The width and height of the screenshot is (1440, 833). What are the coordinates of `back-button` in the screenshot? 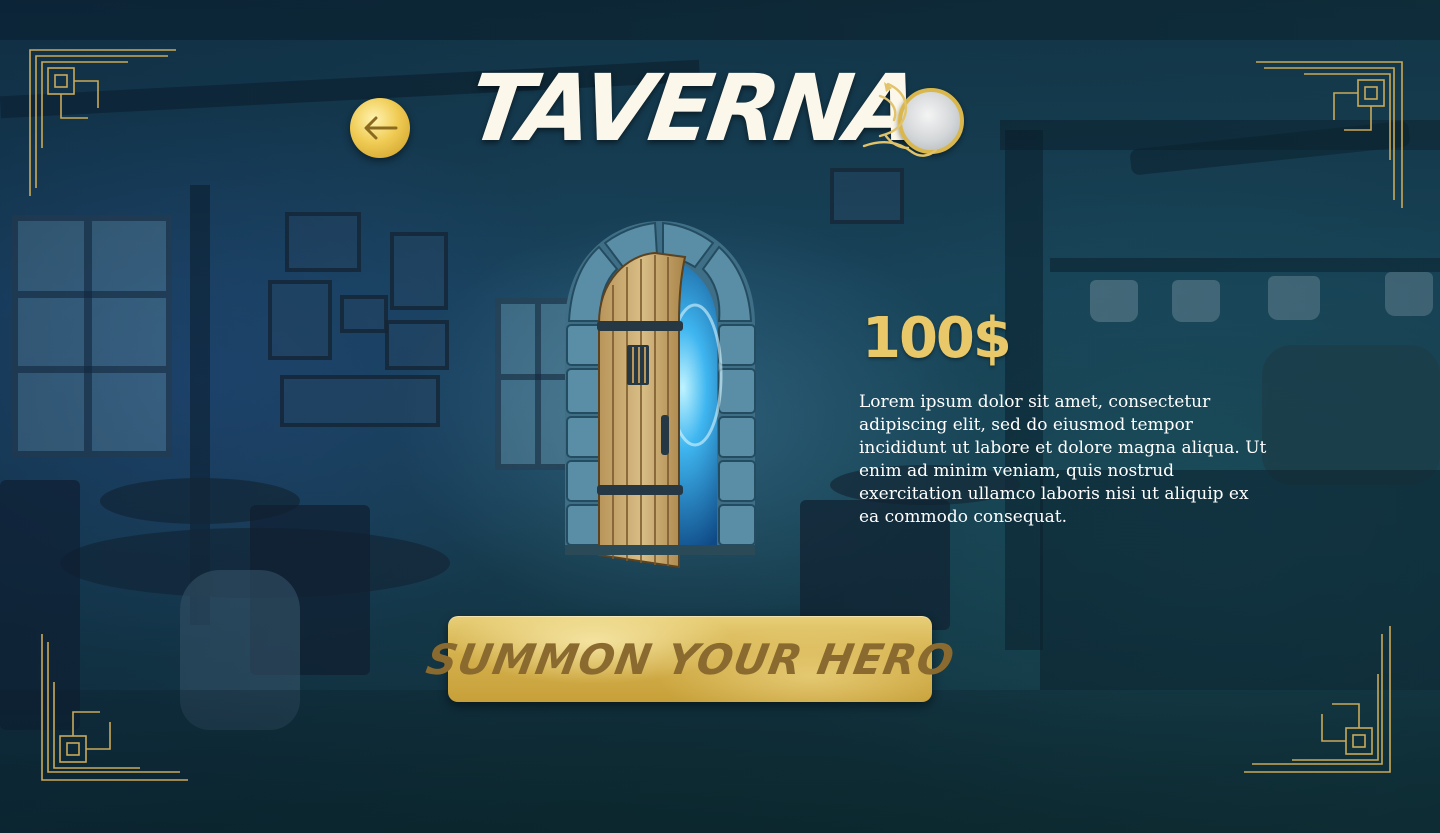 It's located at (380, 128).